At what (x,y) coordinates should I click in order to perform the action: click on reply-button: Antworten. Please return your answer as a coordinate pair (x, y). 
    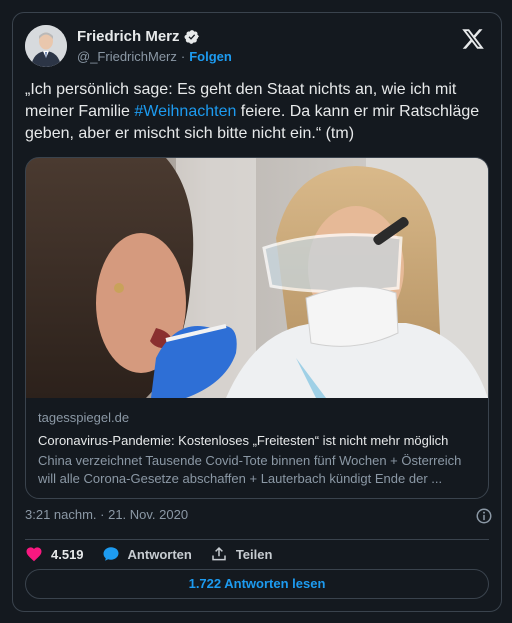
    Looking at the image, I should click on (147, 554).